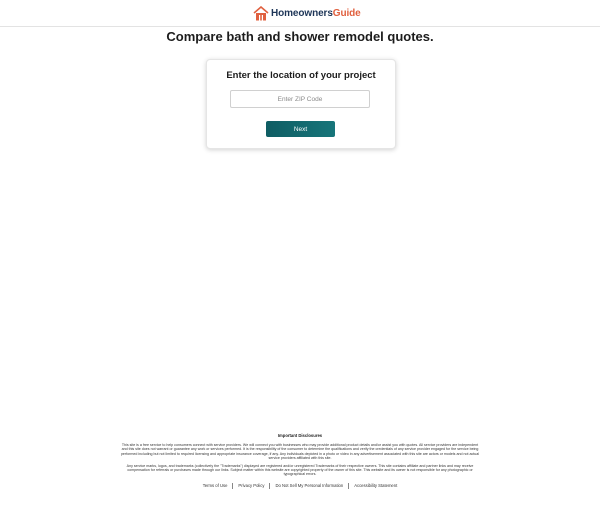  What do you see at coordinates (346, 13) in the screenshot?
I see `logo-text-guide: Guide` at bounding box center [346, 13].